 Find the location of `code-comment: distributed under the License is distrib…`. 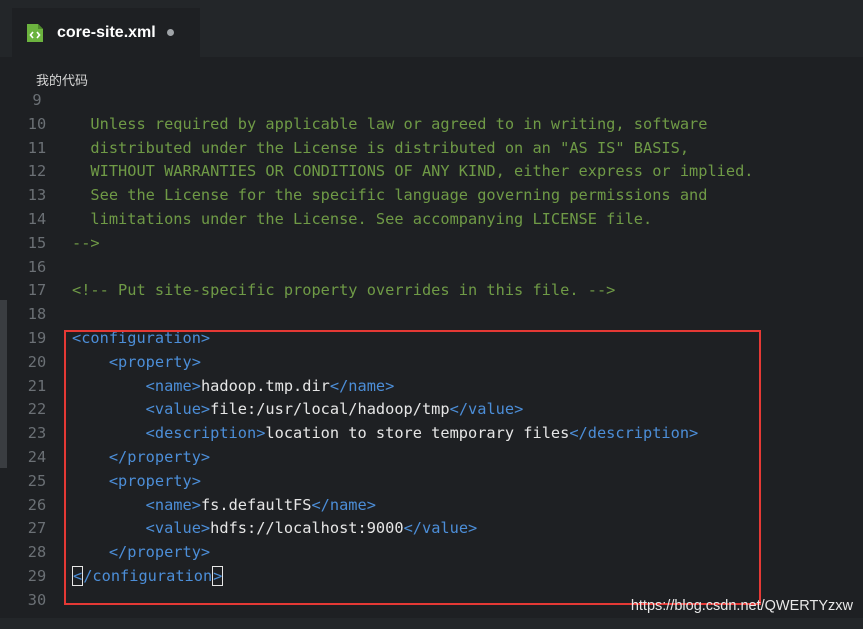

code-comment: distributed under the License is distrib… is located at coordinates (381, 147).